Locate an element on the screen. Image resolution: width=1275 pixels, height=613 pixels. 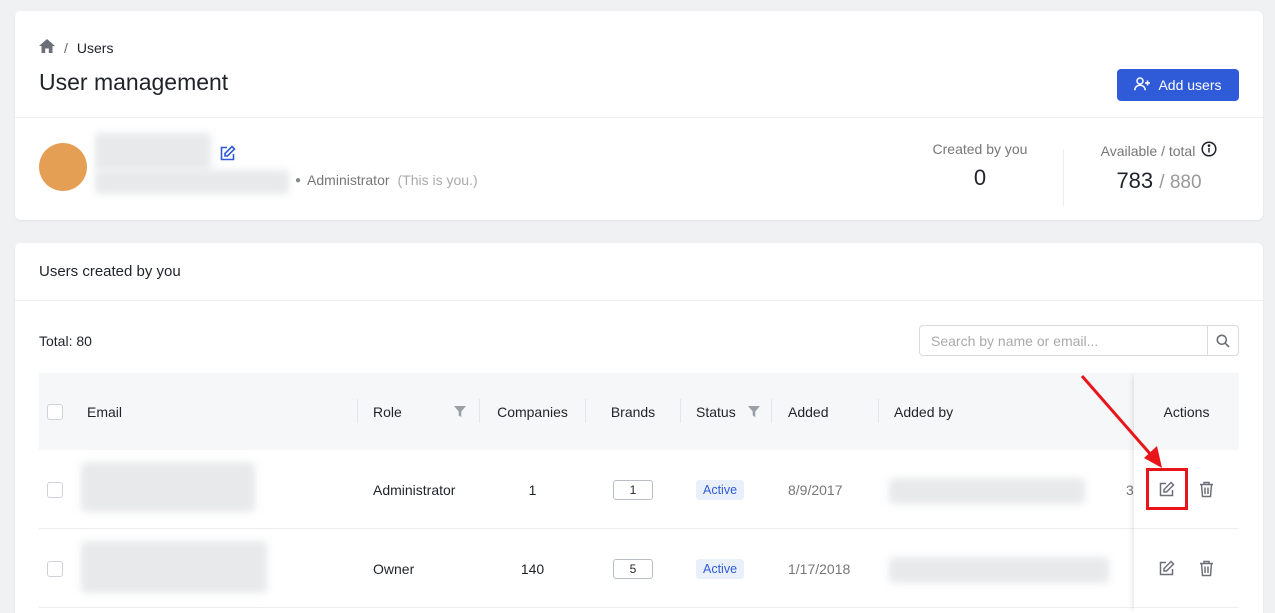
created-by-you-stat: Created by you 0 is located at coordinates (980, 166).